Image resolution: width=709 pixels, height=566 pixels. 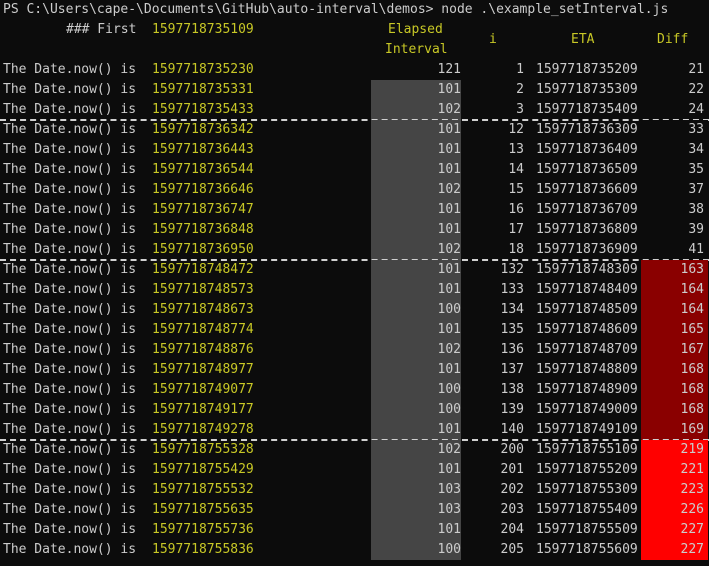 What do you see at coordinates (696, 169) in the screenshot?
I see `diff-value: 35` at bounding box center [696, 169].